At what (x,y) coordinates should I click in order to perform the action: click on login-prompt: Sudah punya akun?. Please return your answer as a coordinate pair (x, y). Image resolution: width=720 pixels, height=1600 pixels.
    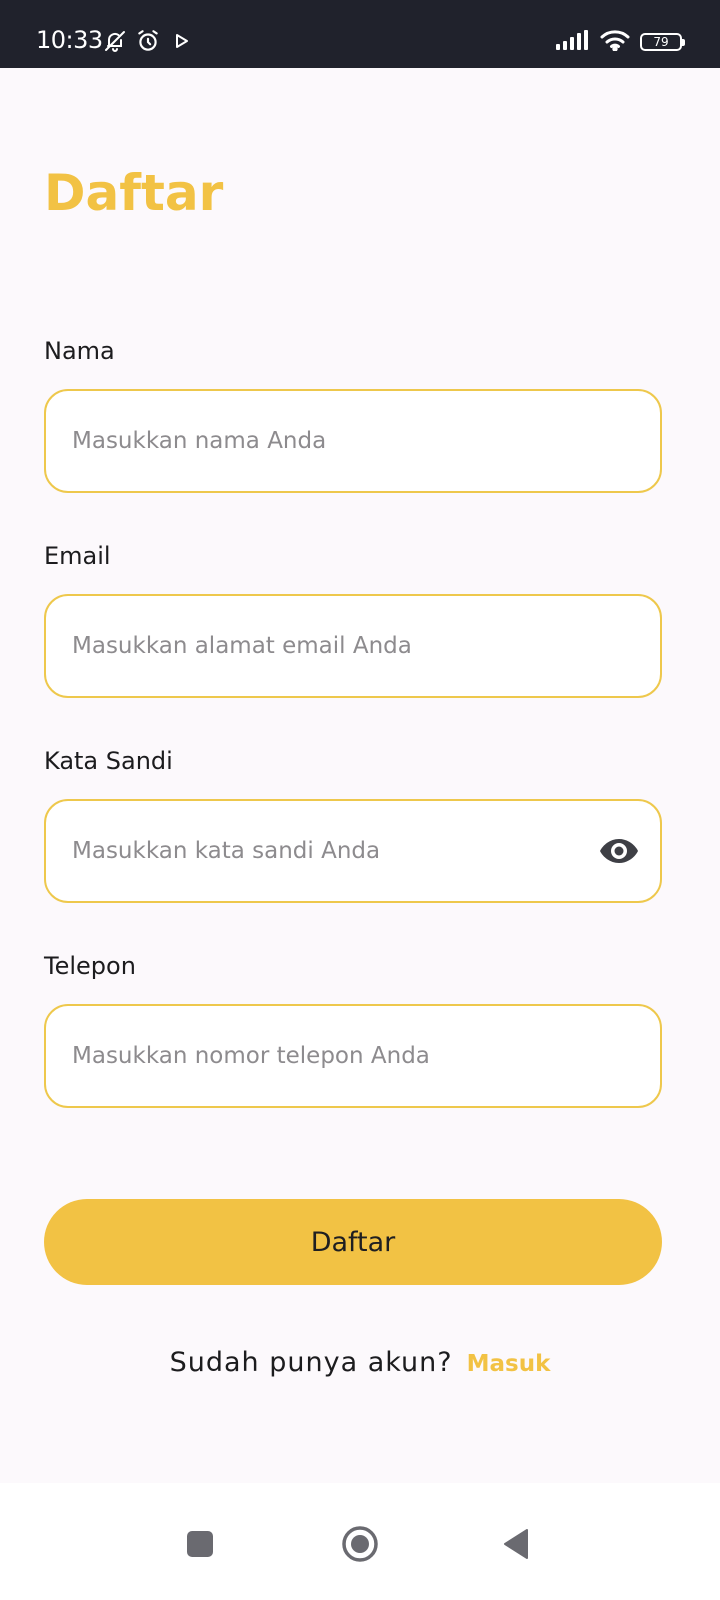
    Looking at the image, I should click on (311, 1362).